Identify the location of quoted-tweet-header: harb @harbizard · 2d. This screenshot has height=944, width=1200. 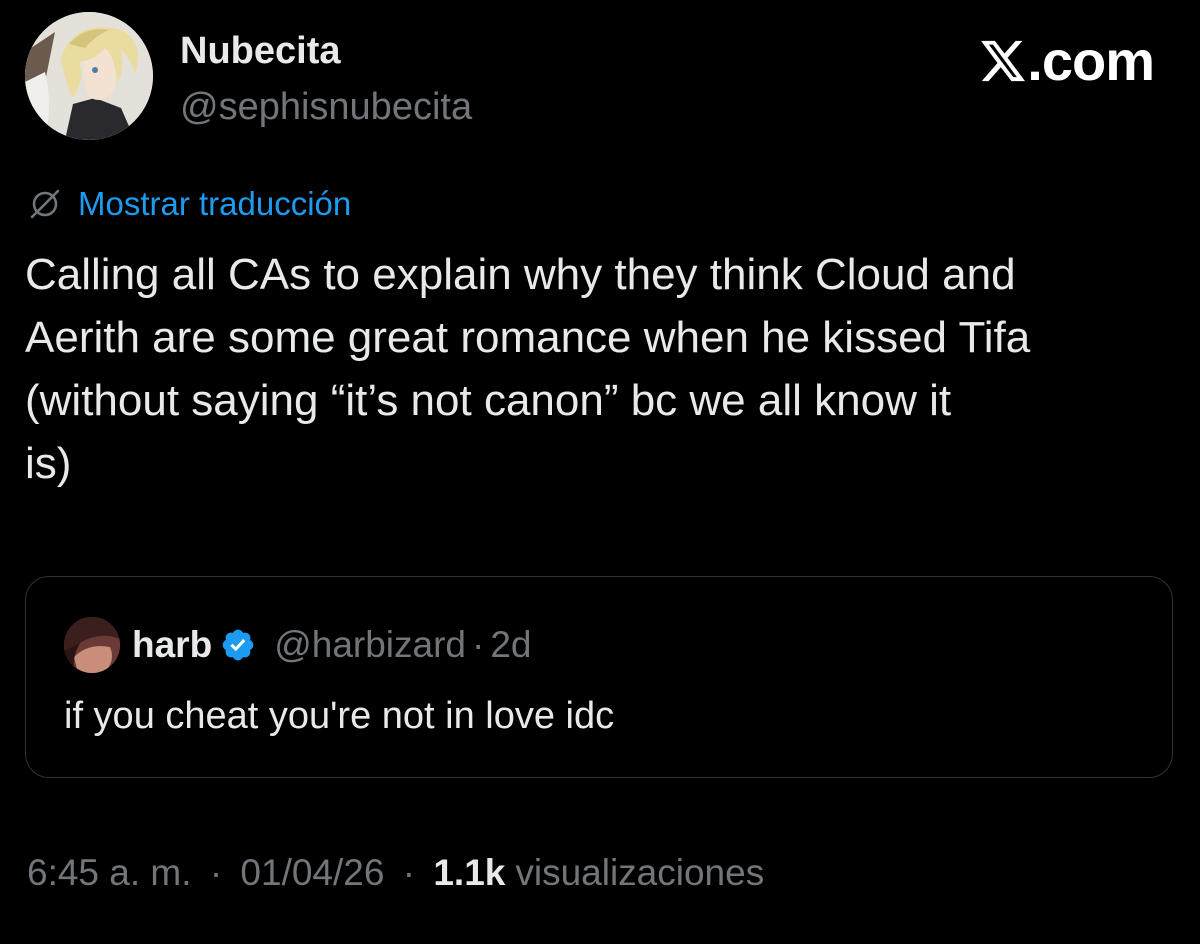
(297, 645).